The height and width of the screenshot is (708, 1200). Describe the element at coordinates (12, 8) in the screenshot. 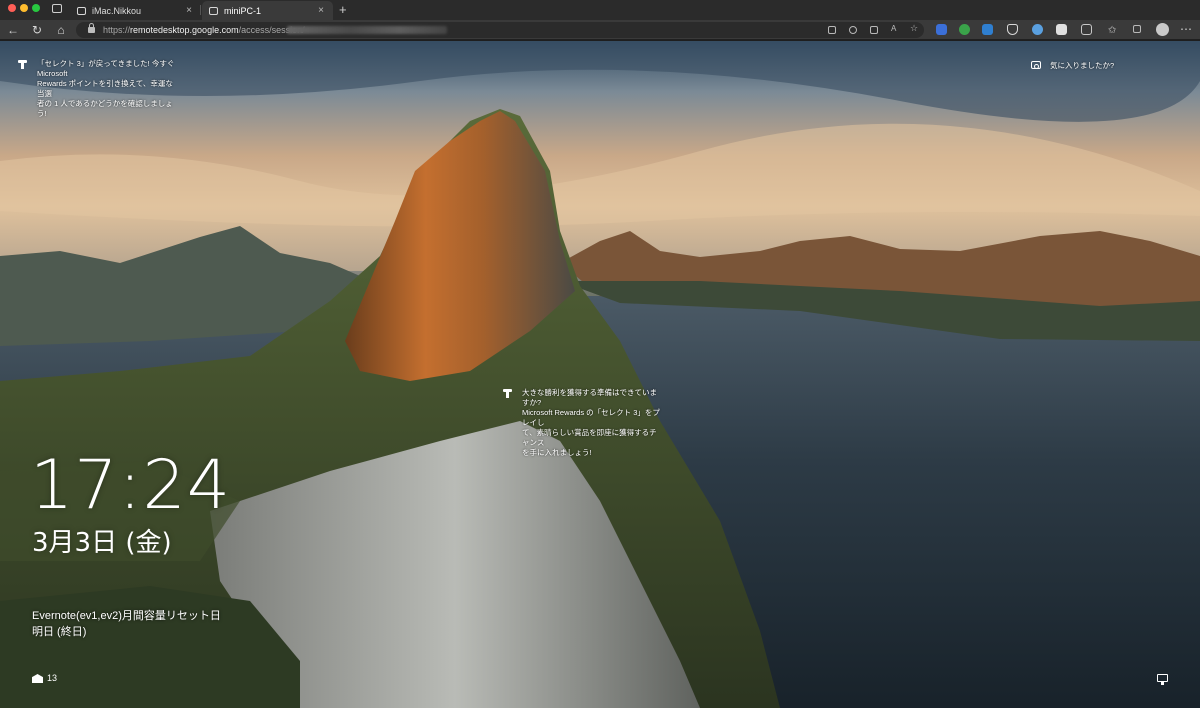

I see `window-close-button` at that location.